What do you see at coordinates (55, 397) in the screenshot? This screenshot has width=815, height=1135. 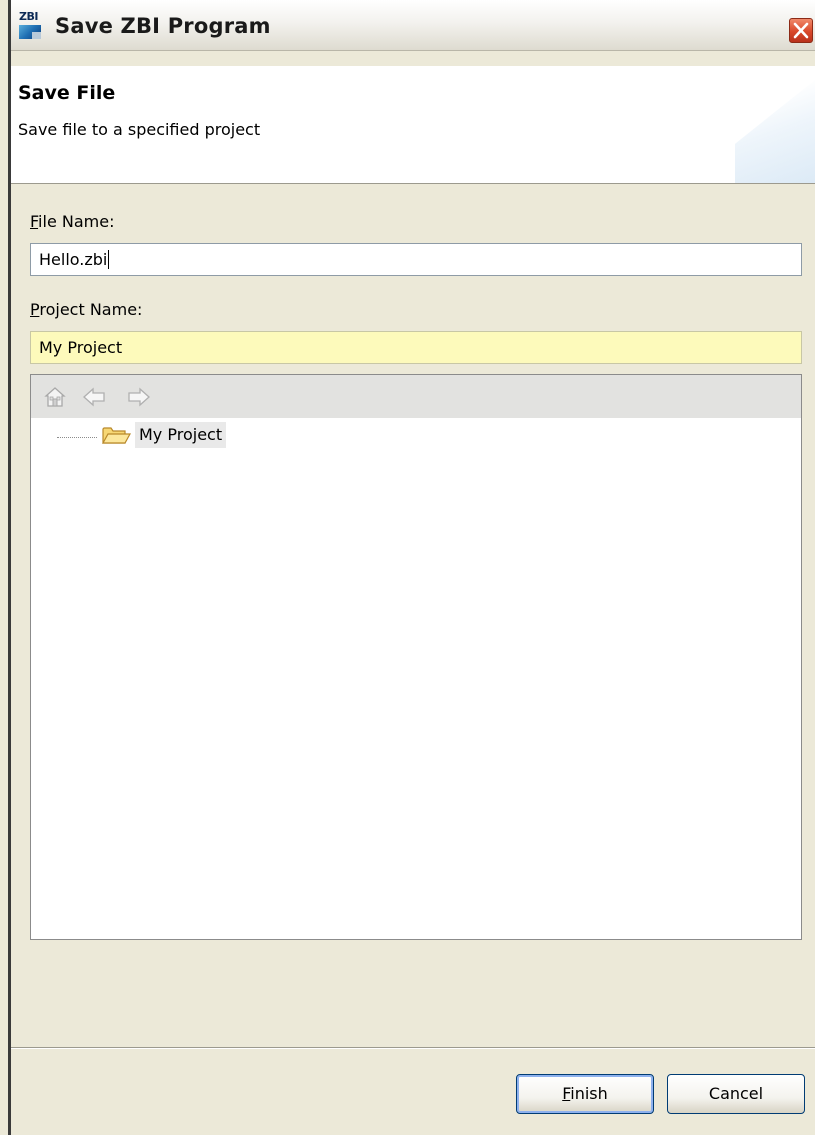 I see `home-icon` at bounding box center [55, 397].